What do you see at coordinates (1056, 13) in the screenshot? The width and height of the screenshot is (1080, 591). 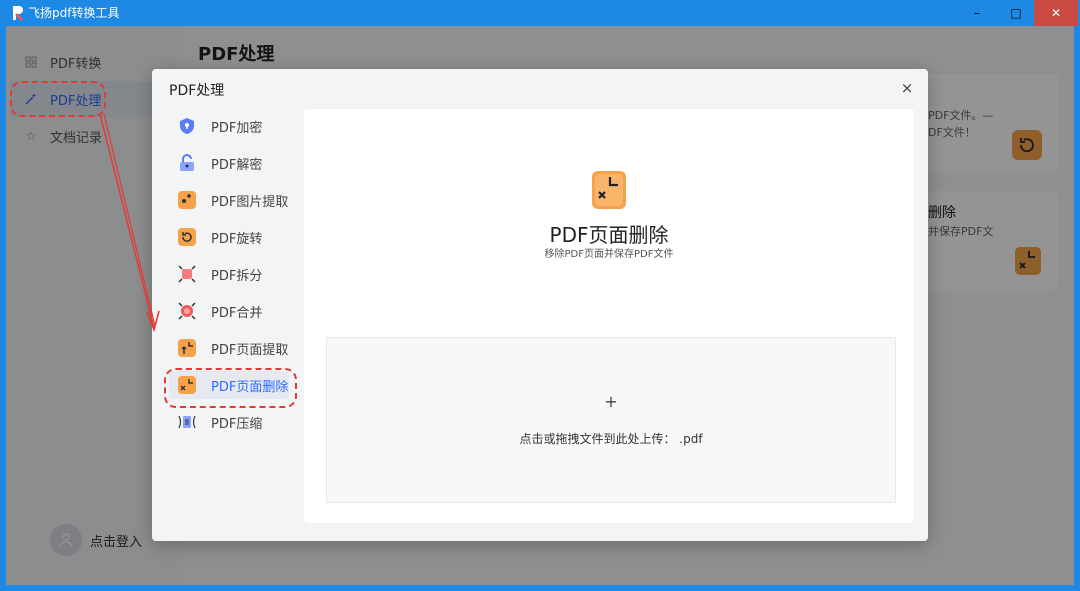 I see `close-window-button: ✕` at bounding box center [1056, 13].